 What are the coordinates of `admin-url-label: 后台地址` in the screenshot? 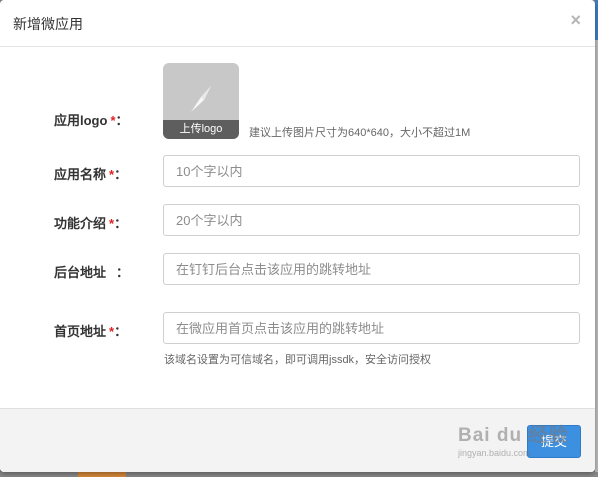 It's located at (80, 272).